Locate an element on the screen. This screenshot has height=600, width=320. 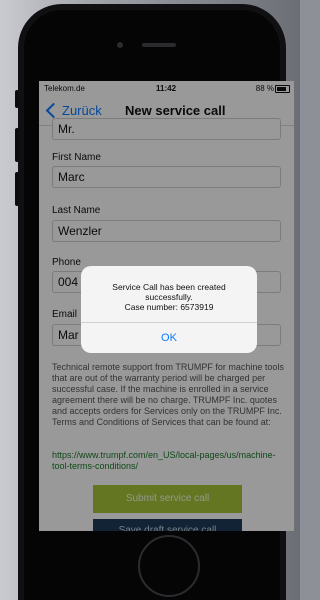
case-number: Case number: 6573919 is located at coordinates (169, 307).